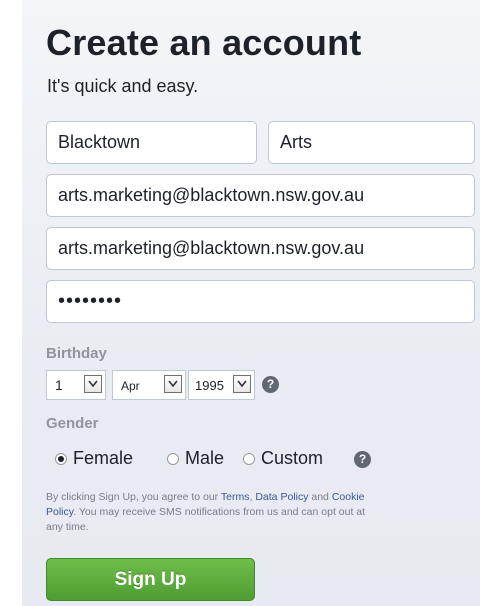 Image resolution: width=480 pixels, height=606 pixels. What do you see at coordinates (133, 497) in the screenshot?
I see `terms-text: By clicking Sign Up, you agree to our` at bounding box center [133, 497].